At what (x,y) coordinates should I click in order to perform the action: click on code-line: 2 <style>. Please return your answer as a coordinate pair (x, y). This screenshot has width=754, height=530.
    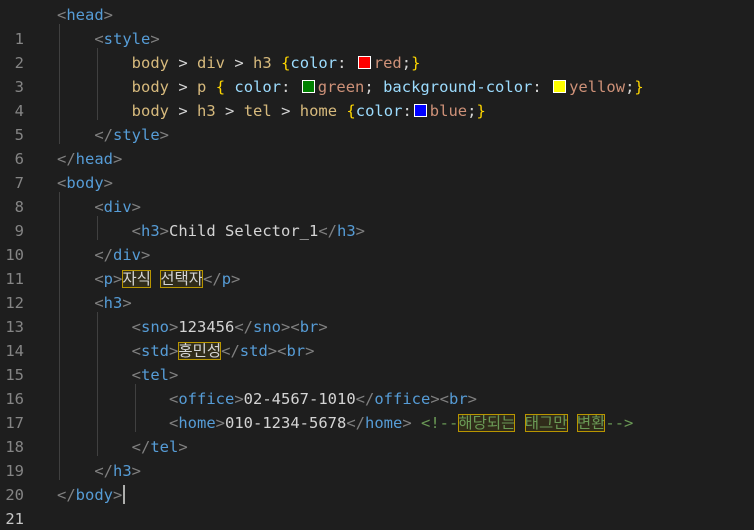
    Looking at the image, I should click on (377, 49).